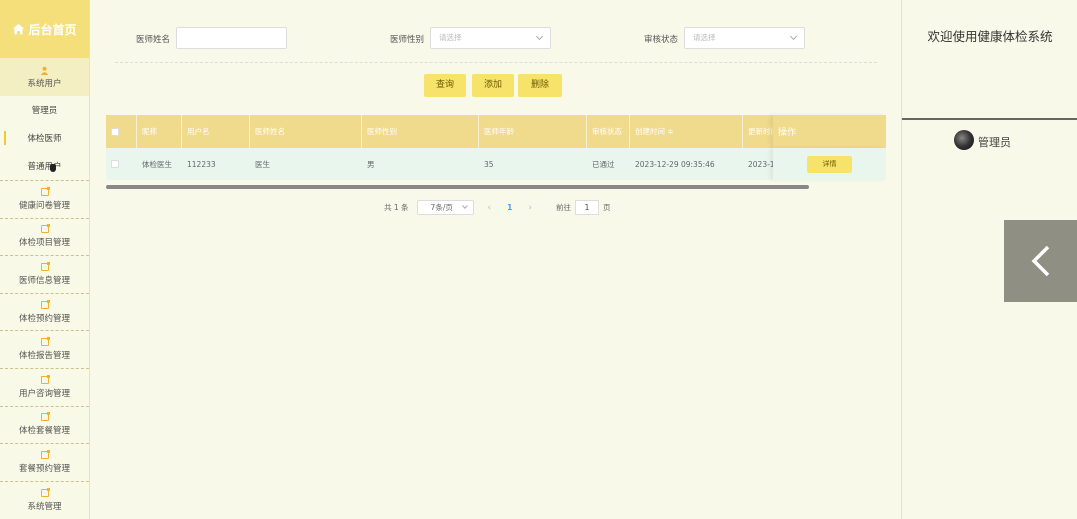 This screenshot has height=519, width=1077. I want to click on home-label: 后台首页, so click(52, 29).